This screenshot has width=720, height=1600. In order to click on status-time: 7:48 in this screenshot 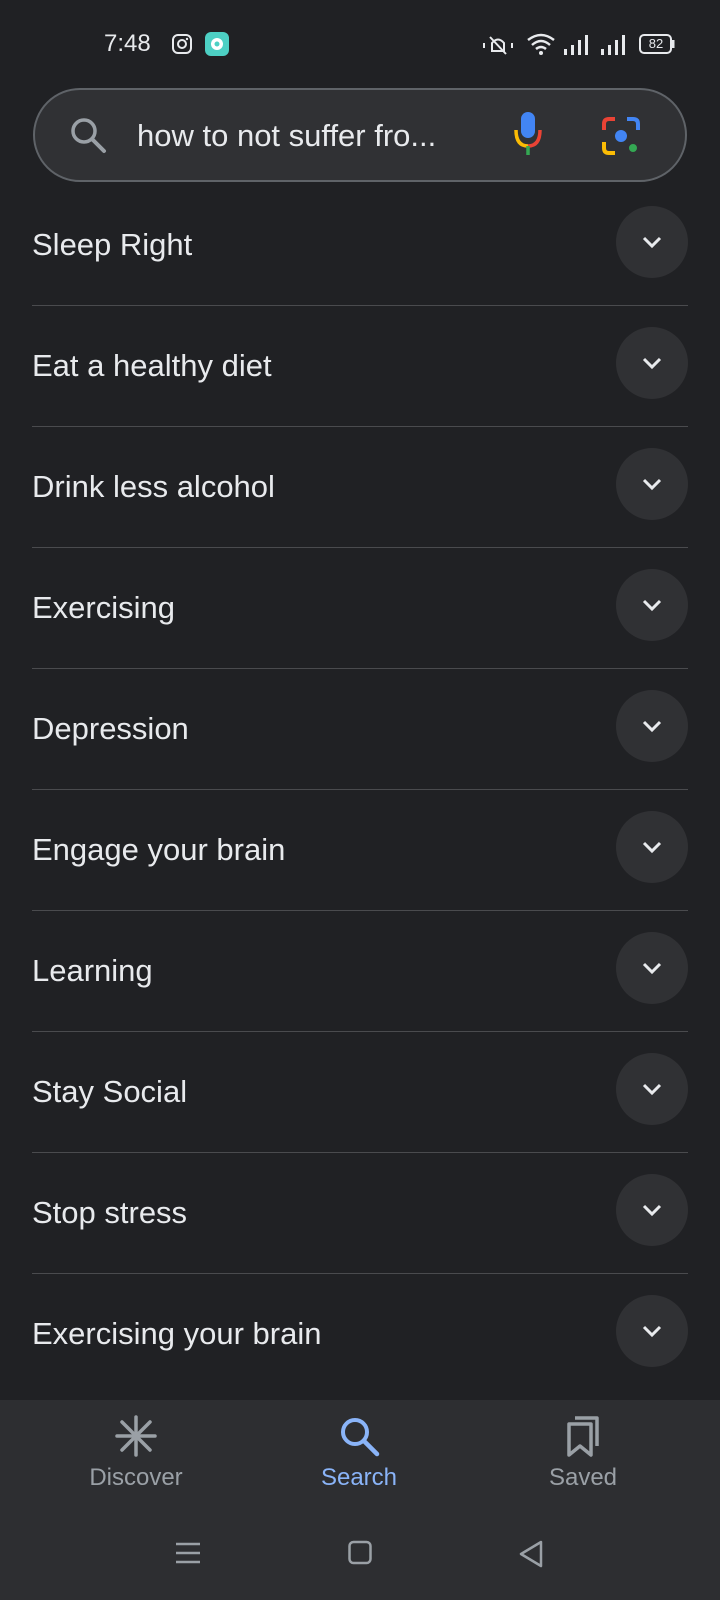, I will do `click(127, 43)`.